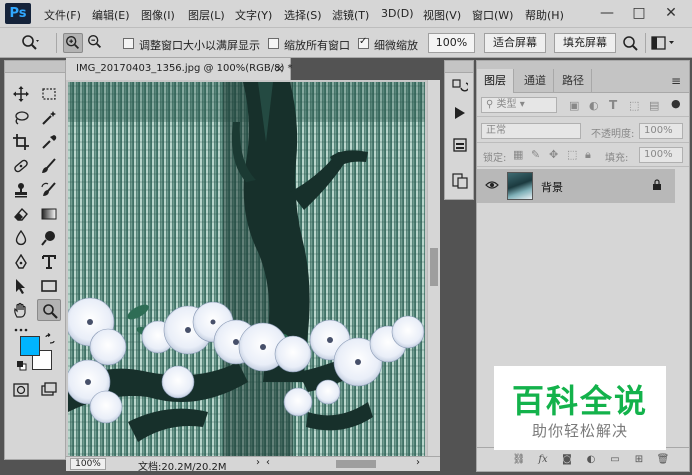 The height and width of the screenshot is (475, 692). What do you see at coordinates (519, 460) in the screenshot?
I see `link-layers-icon: ⛓` at bounding box center [519, 460].